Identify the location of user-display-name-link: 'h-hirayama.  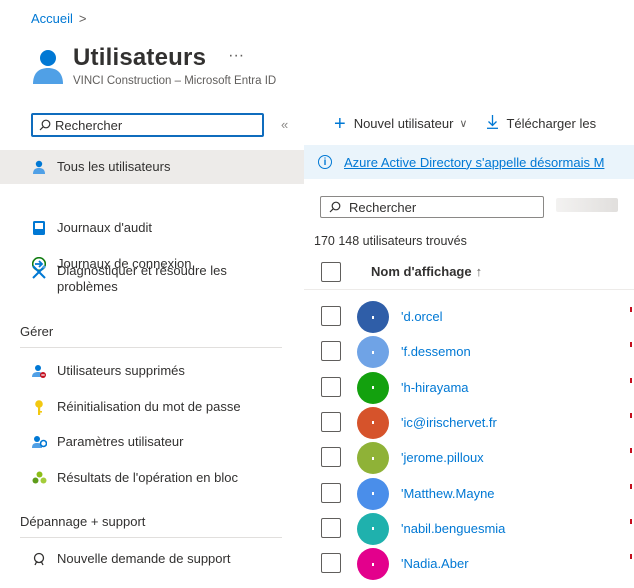
(435, 387).